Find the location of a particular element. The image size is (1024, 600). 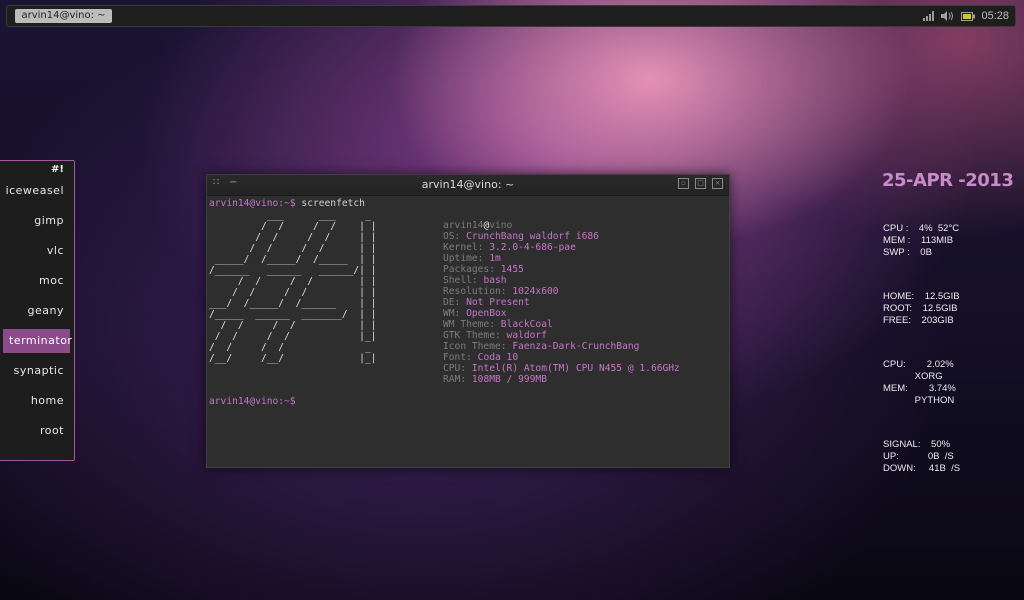

command-line: arvin14@vino:~$ screenfetch is located at coordinates (287, 203).